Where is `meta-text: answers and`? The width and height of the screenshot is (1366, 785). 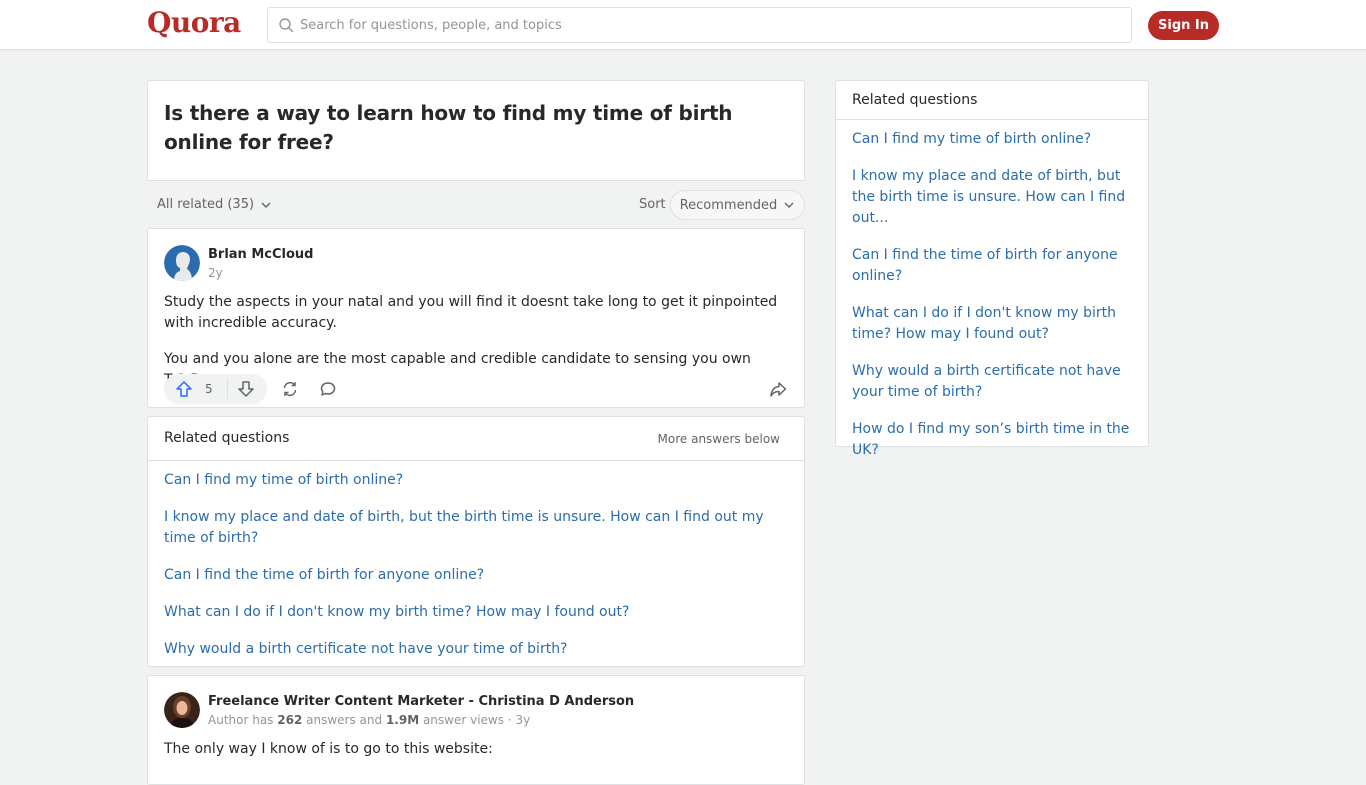
meta-text: answers and is located at coordinates (344, 720).